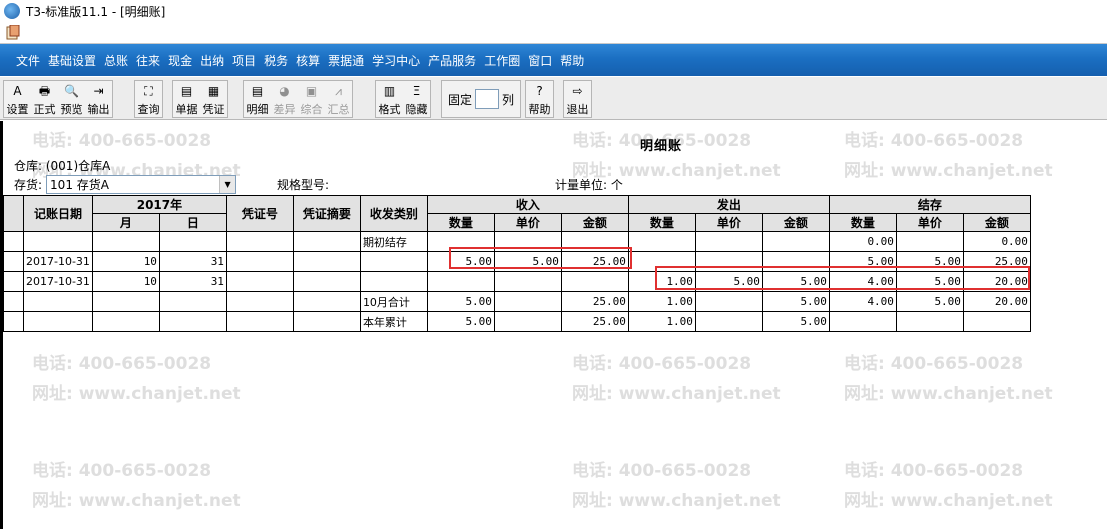 This screenshot has height=529, width=1107. What do you see at coordinates (58, 261) in the screenshot?
I see `cell-date: 2017-10-31` at bounding box center [58, 261].